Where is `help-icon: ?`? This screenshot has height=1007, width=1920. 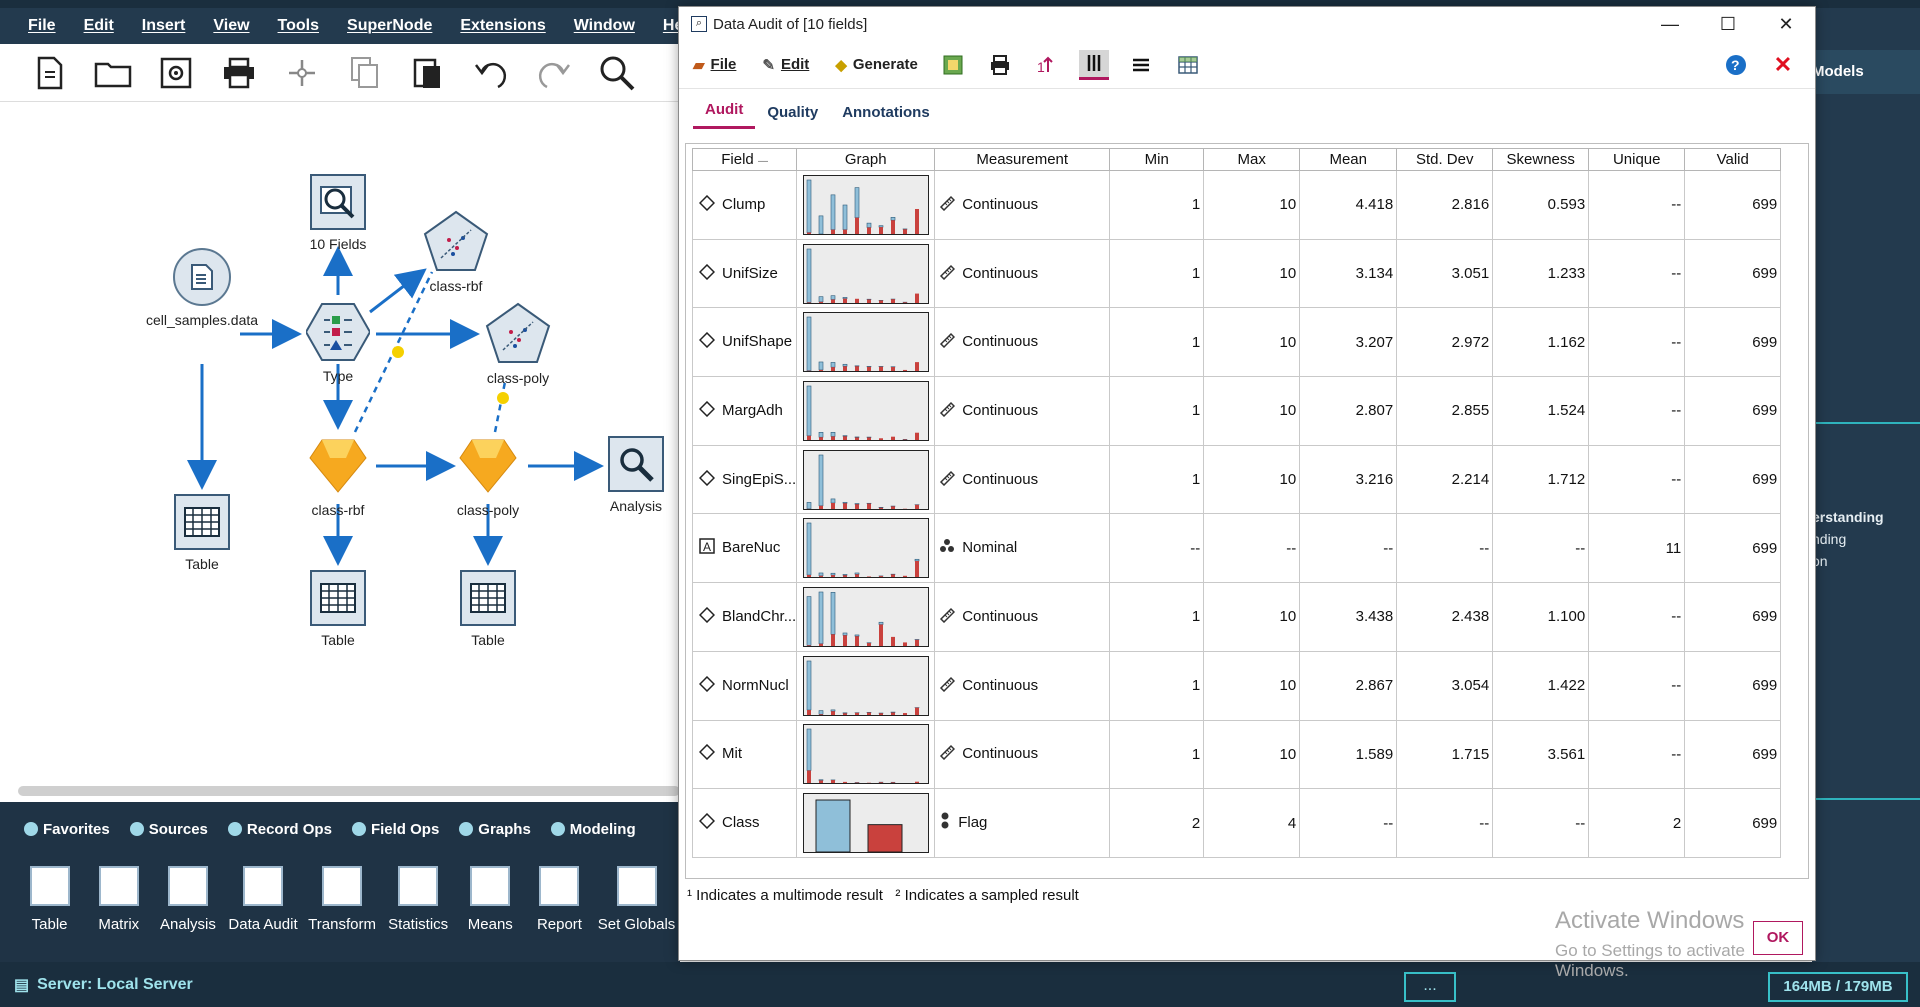
help-icon: ? is located at coordinates (1736, 65).